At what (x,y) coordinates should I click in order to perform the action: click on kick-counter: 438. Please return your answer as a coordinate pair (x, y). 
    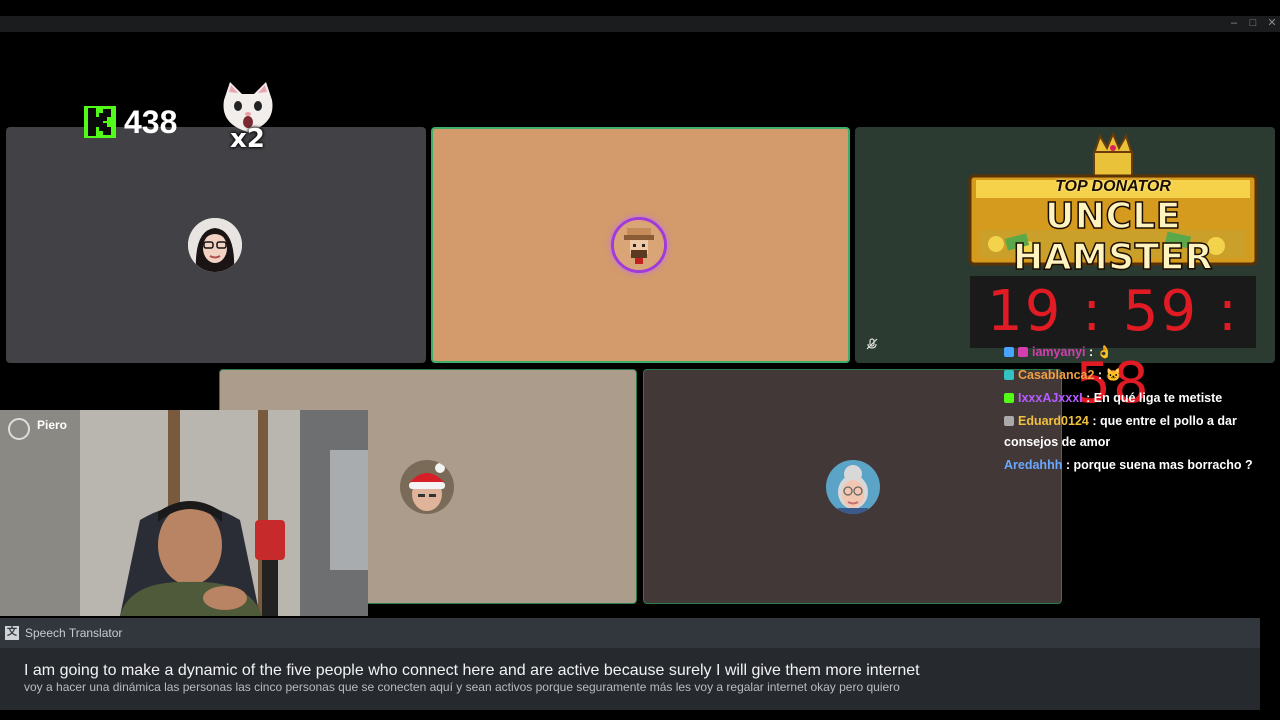
    Looking at the image, I should click on (130, 122).